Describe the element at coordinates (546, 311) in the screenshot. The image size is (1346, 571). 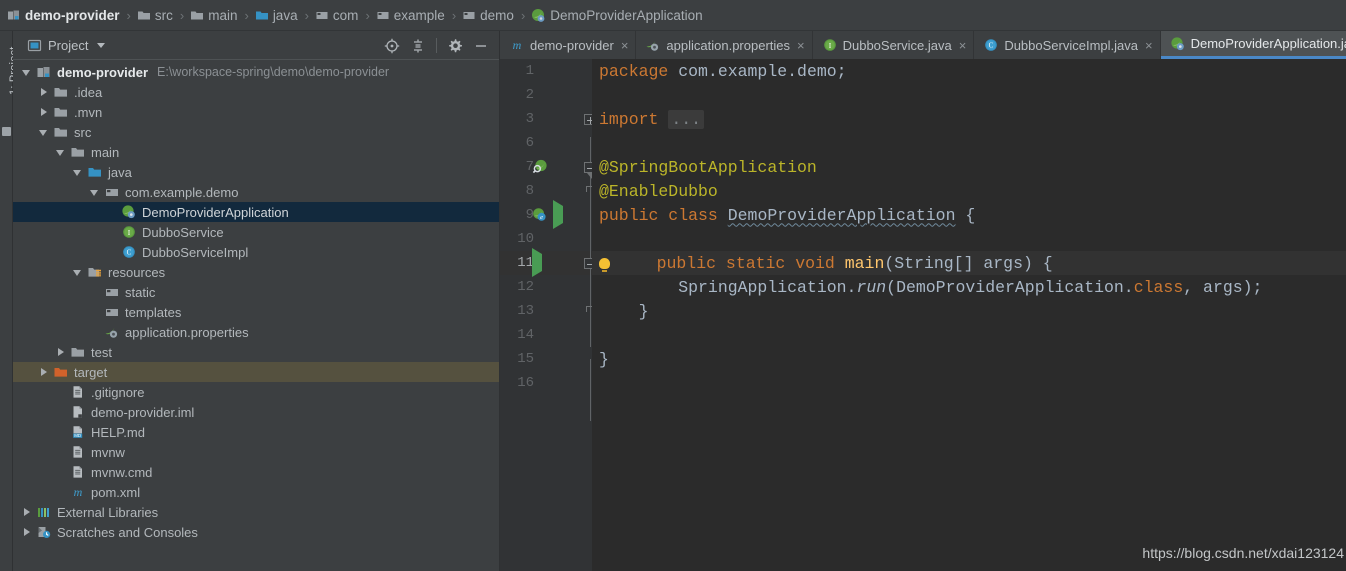
I see `gutter-line: 13` at that location.